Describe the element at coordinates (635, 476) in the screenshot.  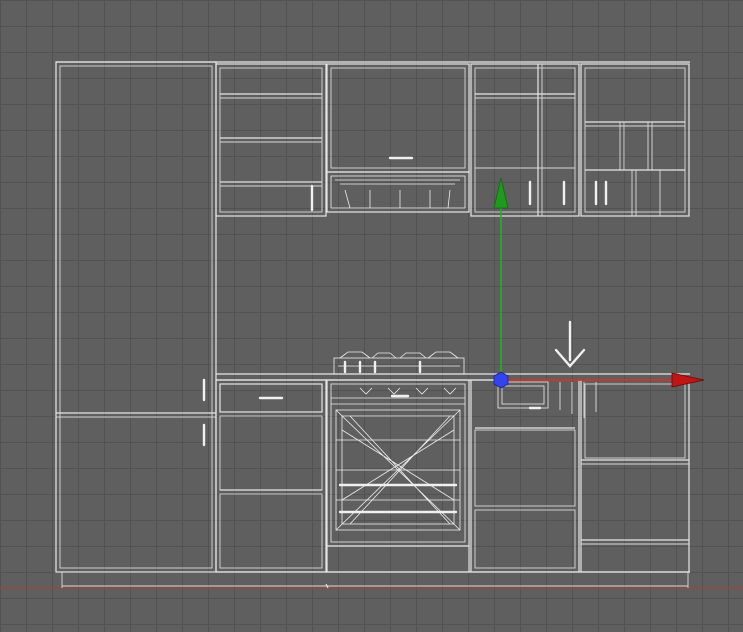
I see `base-drawer-cabinet-right` at that location.